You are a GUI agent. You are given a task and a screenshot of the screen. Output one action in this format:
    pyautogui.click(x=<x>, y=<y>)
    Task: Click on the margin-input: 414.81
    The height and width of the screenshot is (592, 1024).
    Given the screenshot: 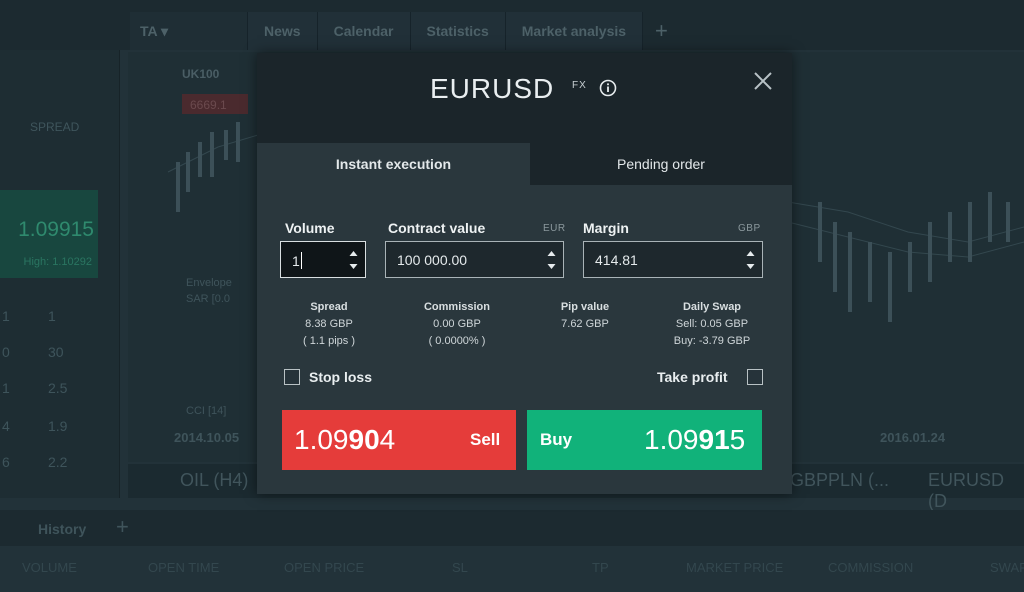 What is the action you would take?
    pyautogui.click(x=673, y=259)
    